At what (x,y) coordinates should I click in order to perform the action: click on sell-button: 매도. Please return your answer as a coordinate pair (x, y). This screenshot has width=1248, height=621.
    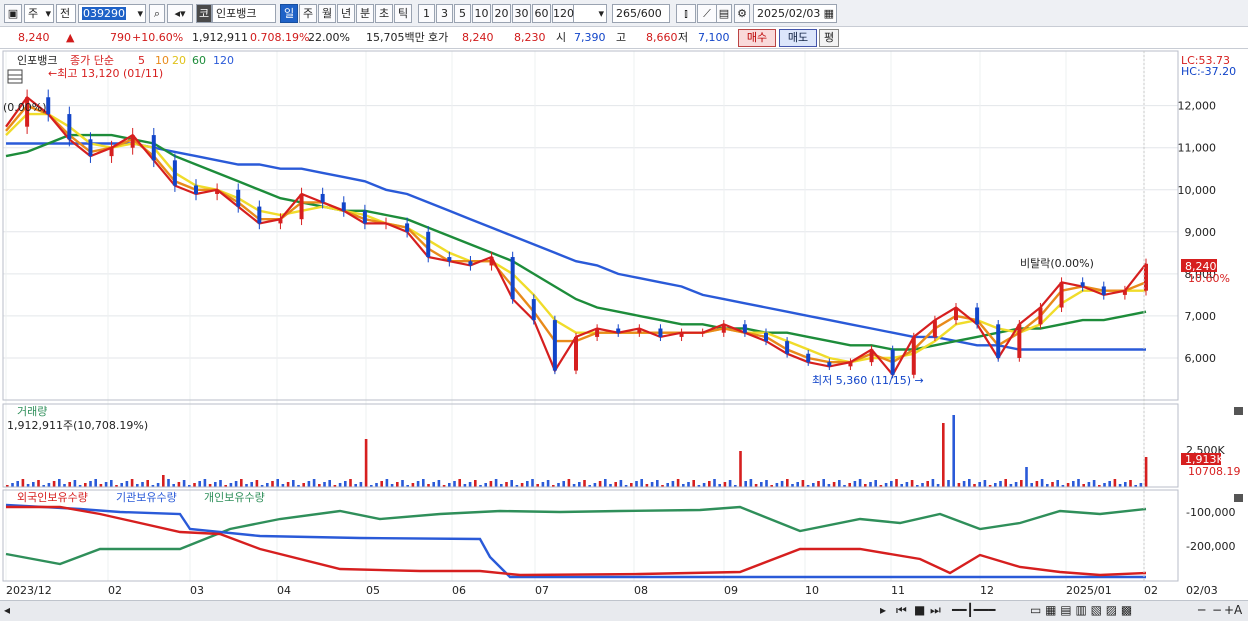
    Looking at the image, I should click on (798, 38).